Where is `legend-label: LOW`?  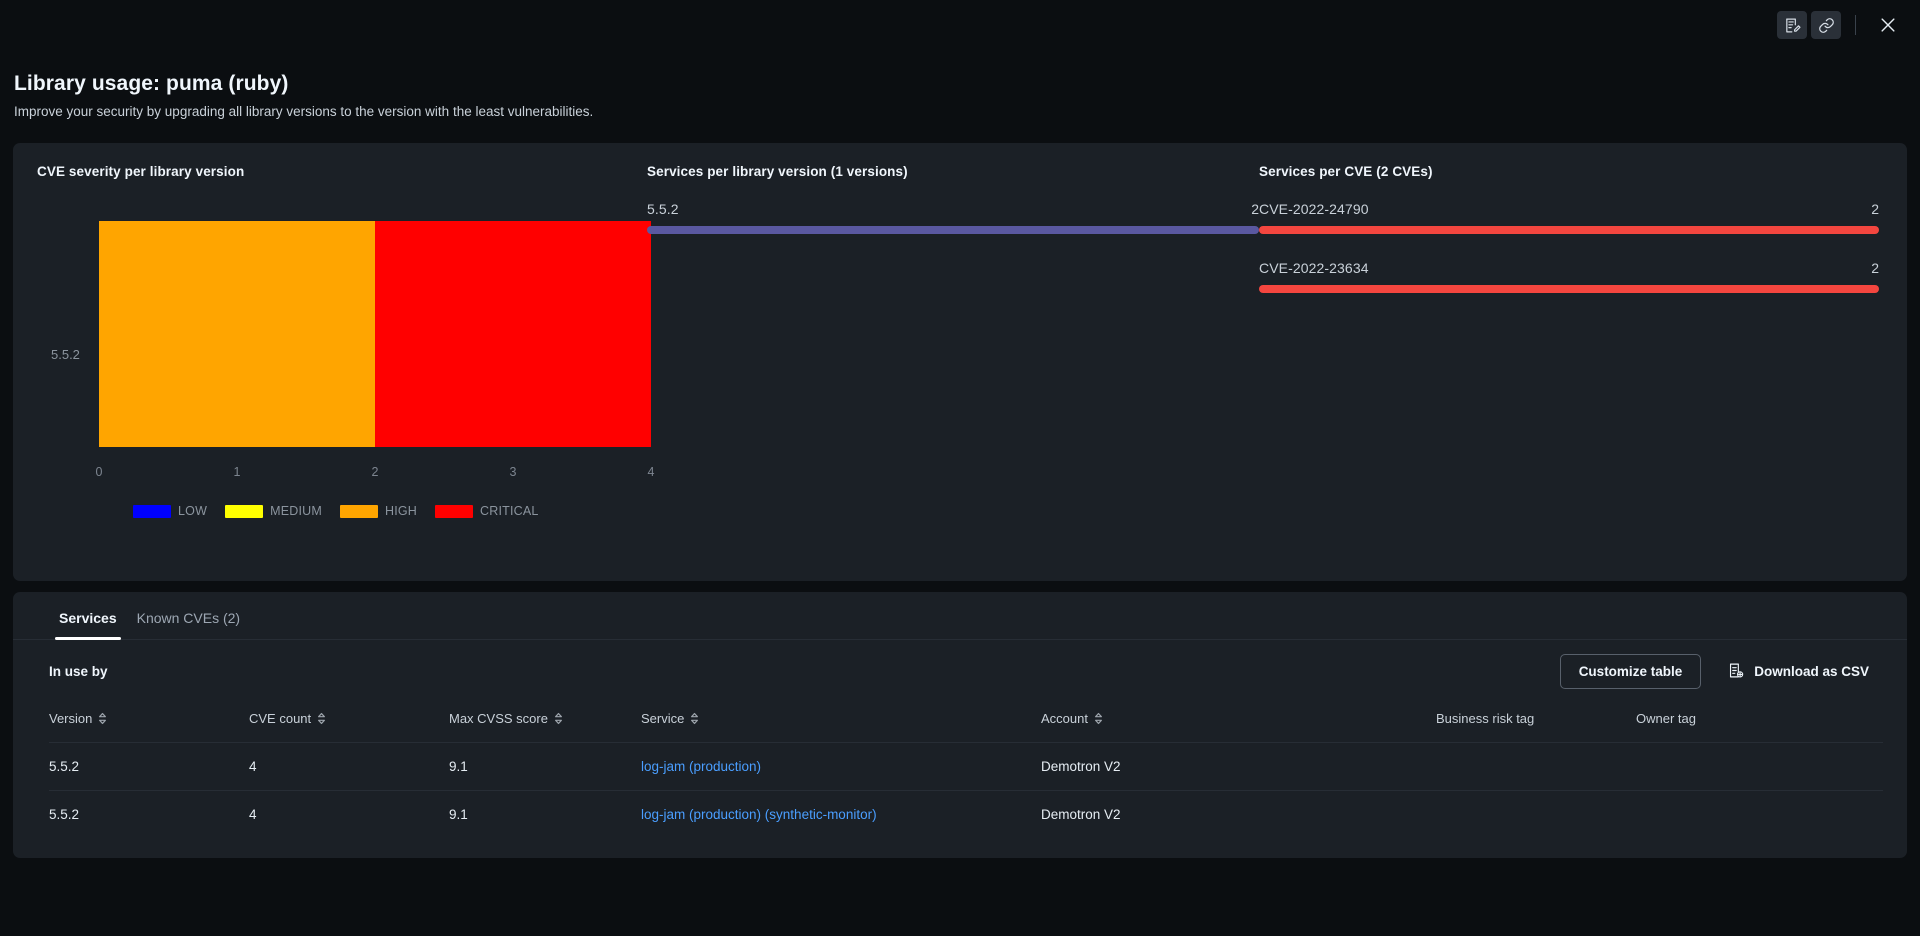 legend-label: LOW is located at coordinates (193, 511).